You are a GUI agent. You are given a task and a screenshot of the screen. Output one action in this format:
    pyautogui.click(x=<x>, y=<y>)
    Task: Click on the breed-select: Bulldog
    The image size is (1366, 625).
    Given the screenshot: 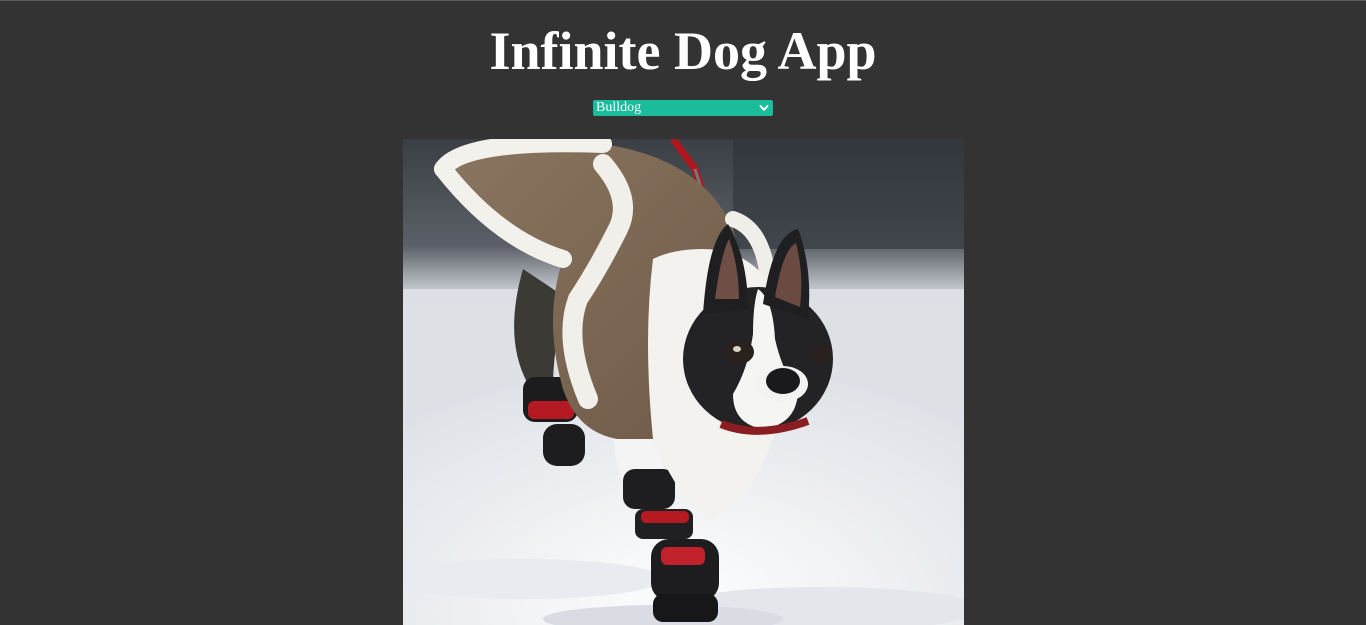 What is the action you would take?
    pyautogui.click(x=683, y=108)
    